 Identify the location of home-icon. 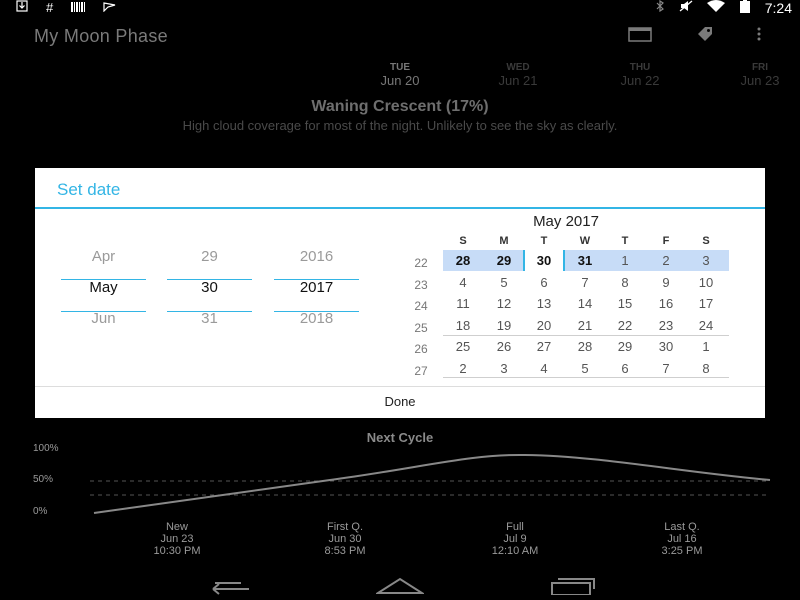
(400, 587).